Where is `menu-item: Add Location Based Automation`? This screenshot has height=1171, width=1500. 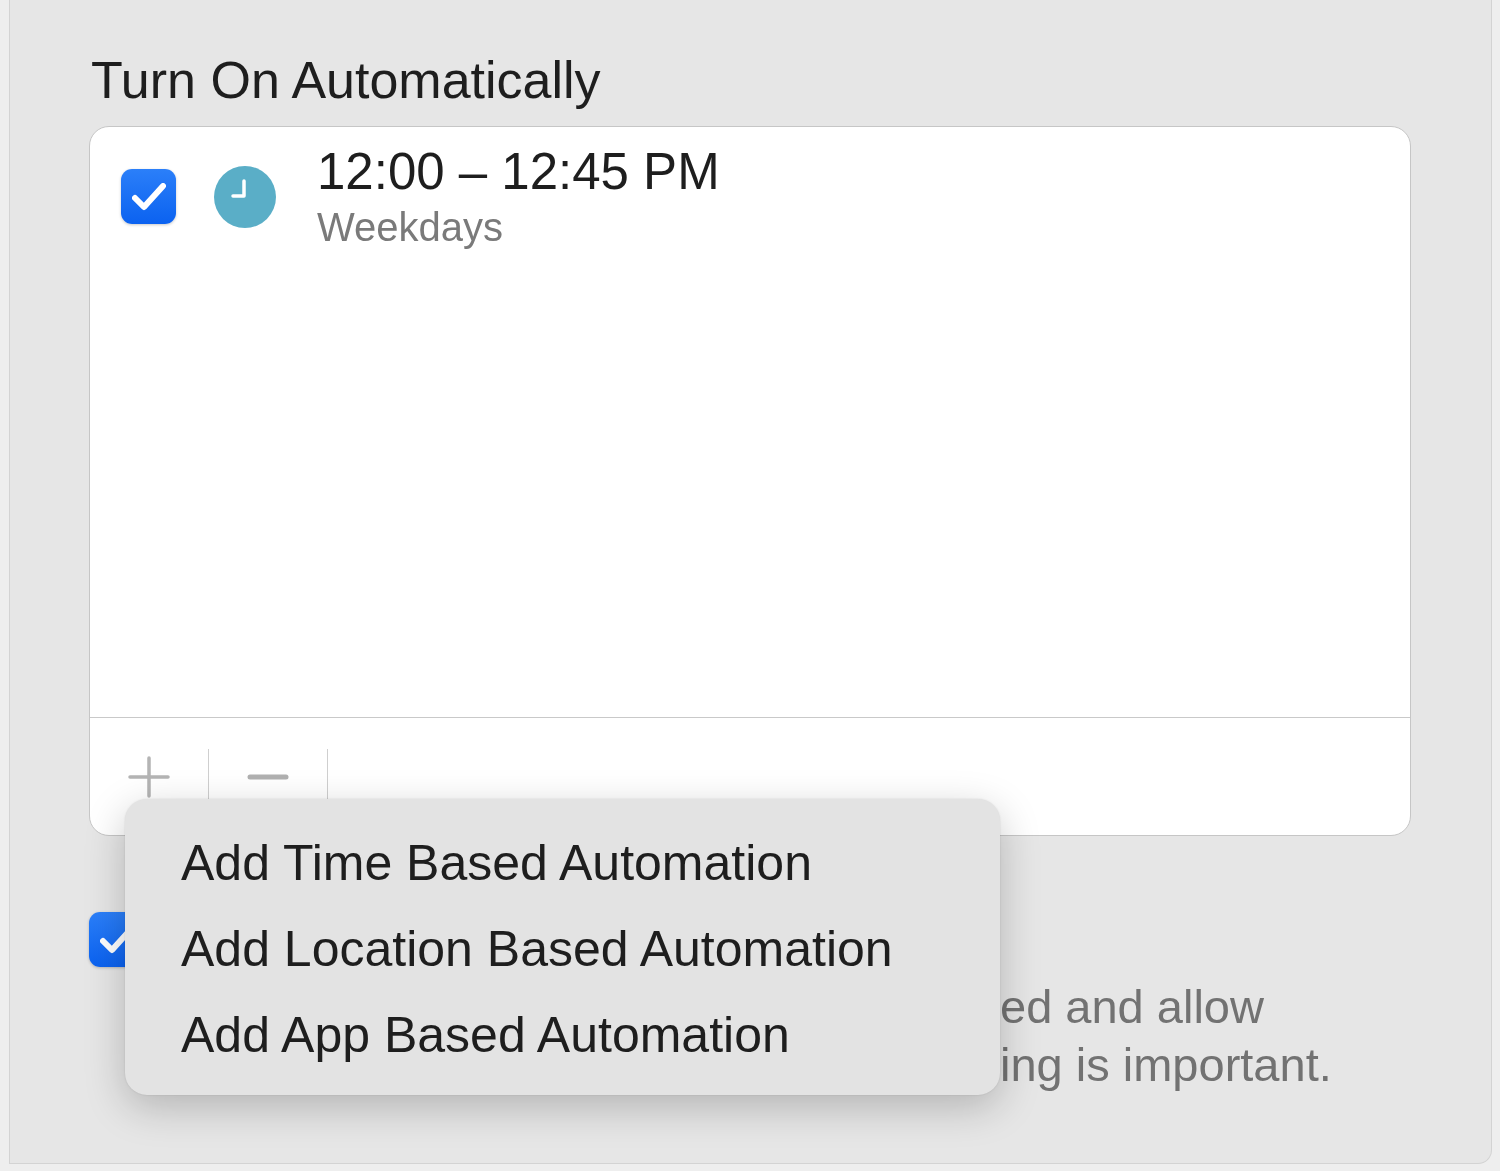
menu-item: Add Location Based Automation is located at coordinates (562, 949).